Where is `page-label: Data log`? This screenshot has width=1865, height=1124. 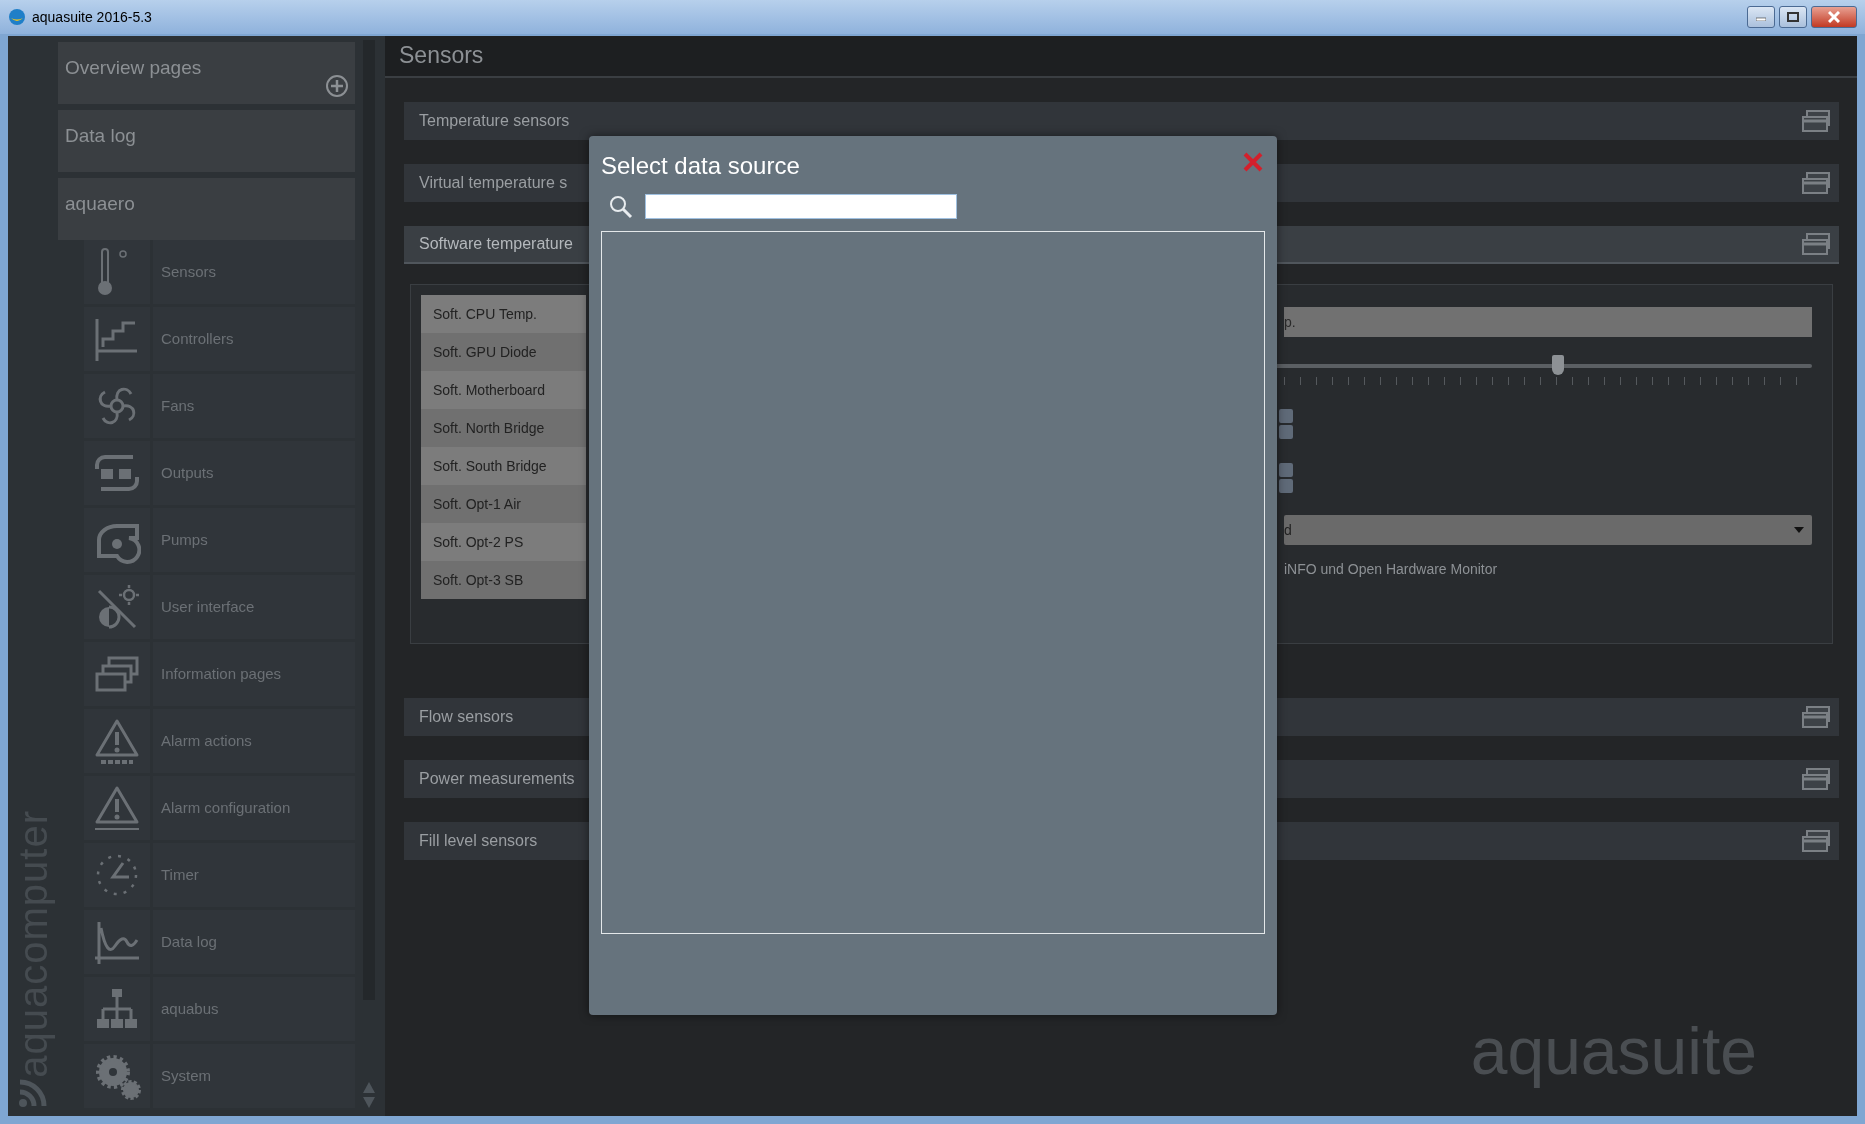
page-label: Data log is located at coordinates (100, 135).